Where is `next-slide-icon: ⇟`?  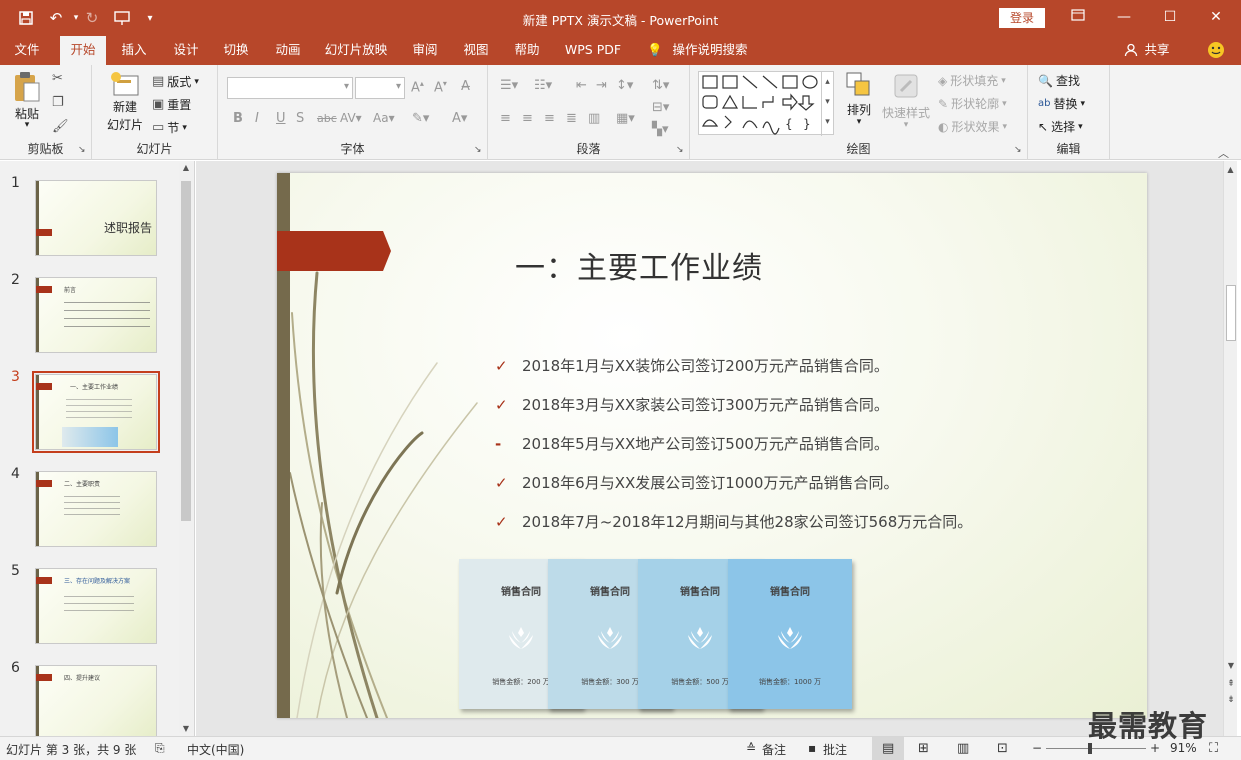 next-slide-icon: ⇟ is located at coordinates (1231, 700).